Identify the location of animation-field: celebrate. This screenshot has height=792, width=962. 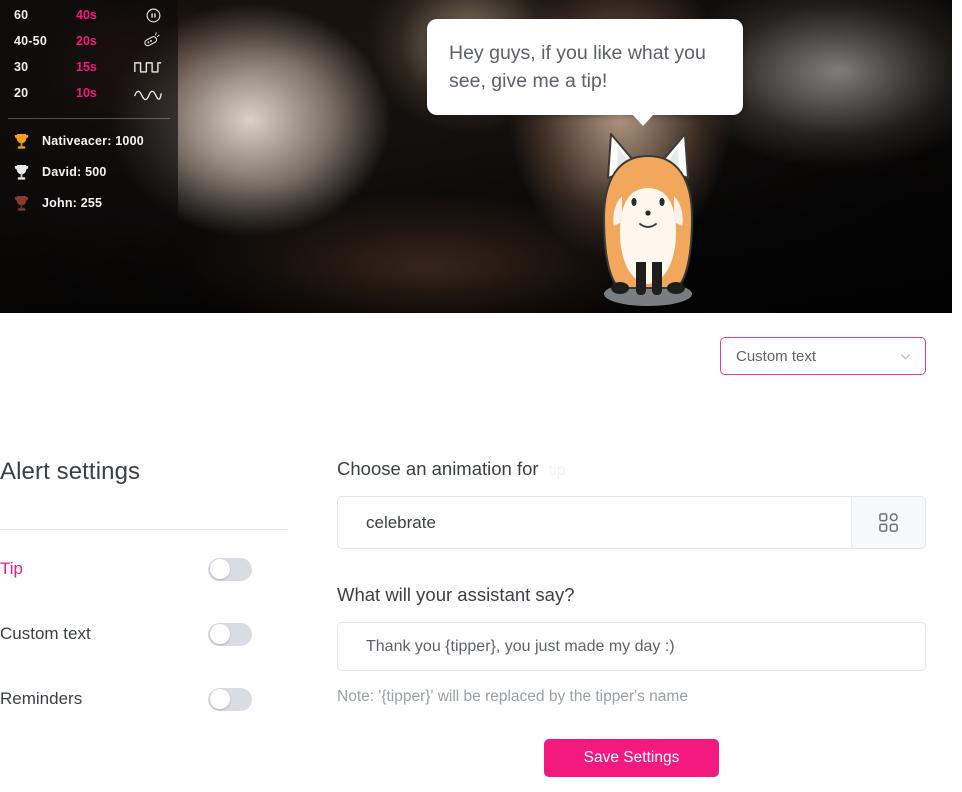
(631, 522).